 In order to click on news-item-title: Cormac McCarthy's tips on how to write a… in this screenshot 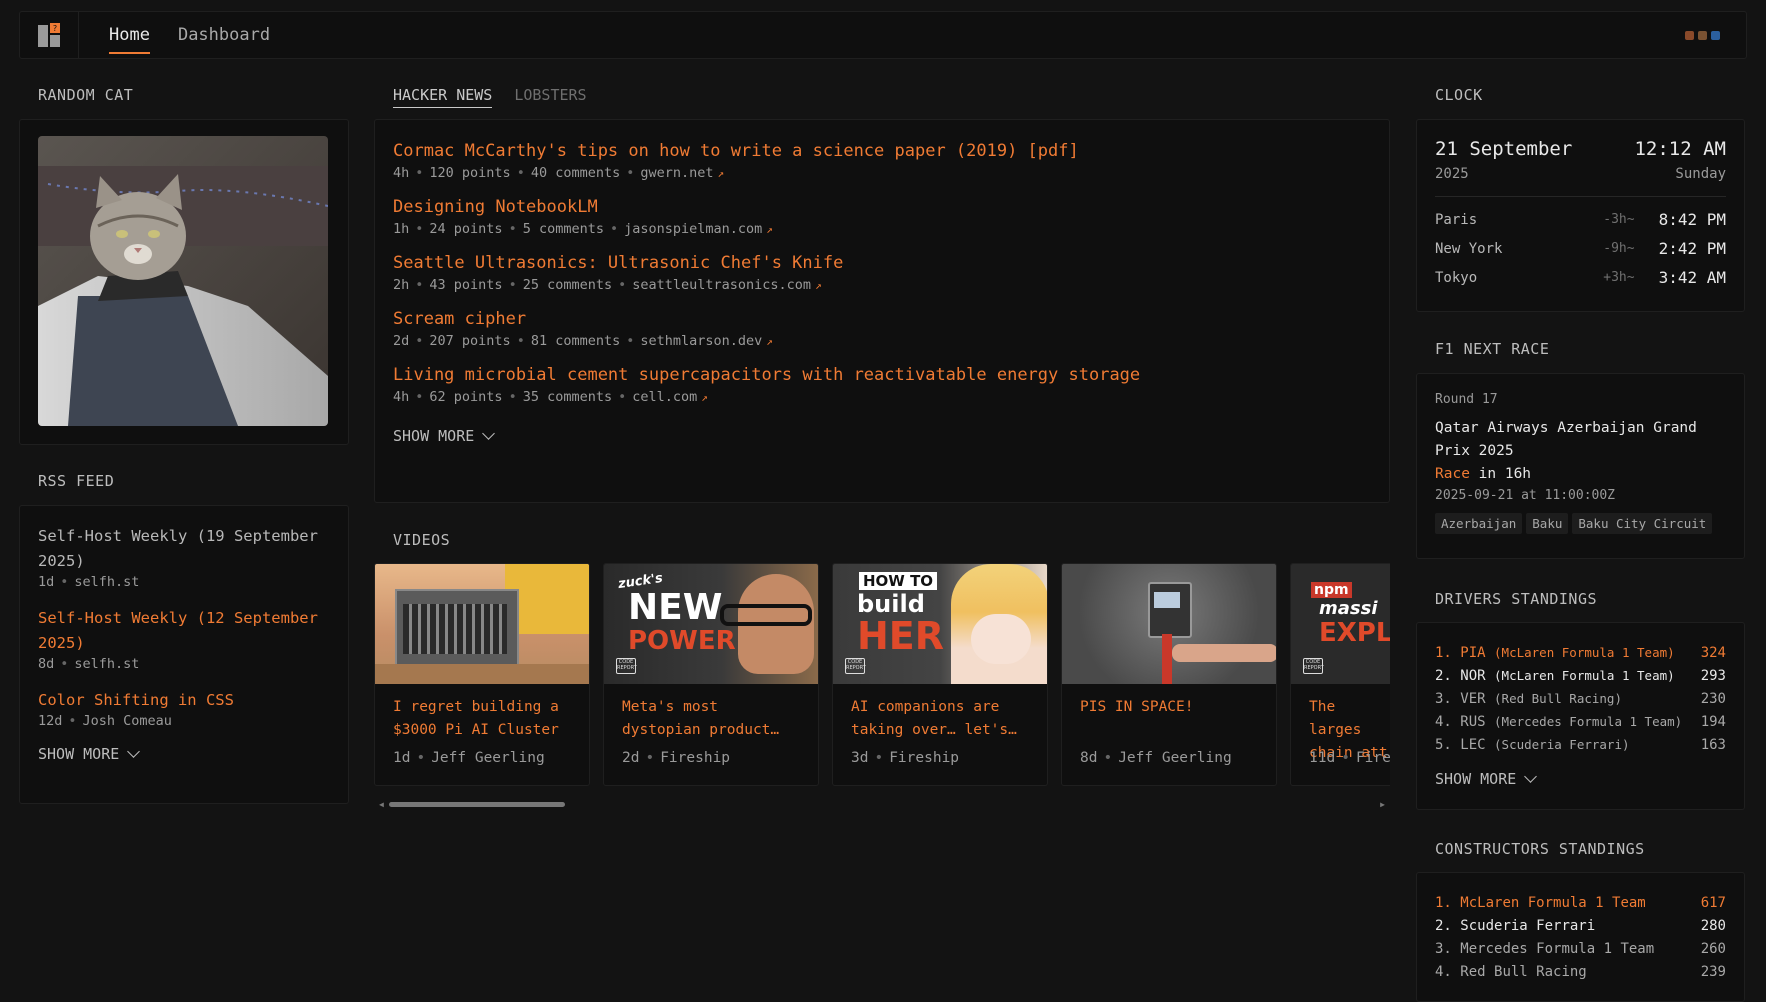, I will do `click(882, 151)`.